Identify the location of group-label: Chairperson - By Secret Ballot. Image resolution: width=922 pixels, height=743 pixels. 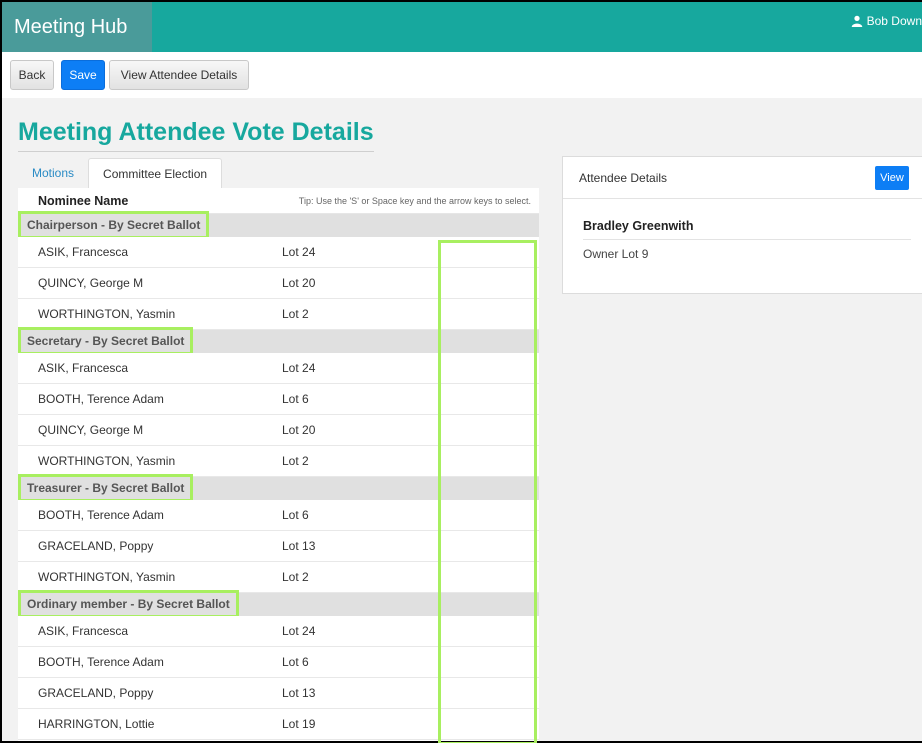
(114, 225).